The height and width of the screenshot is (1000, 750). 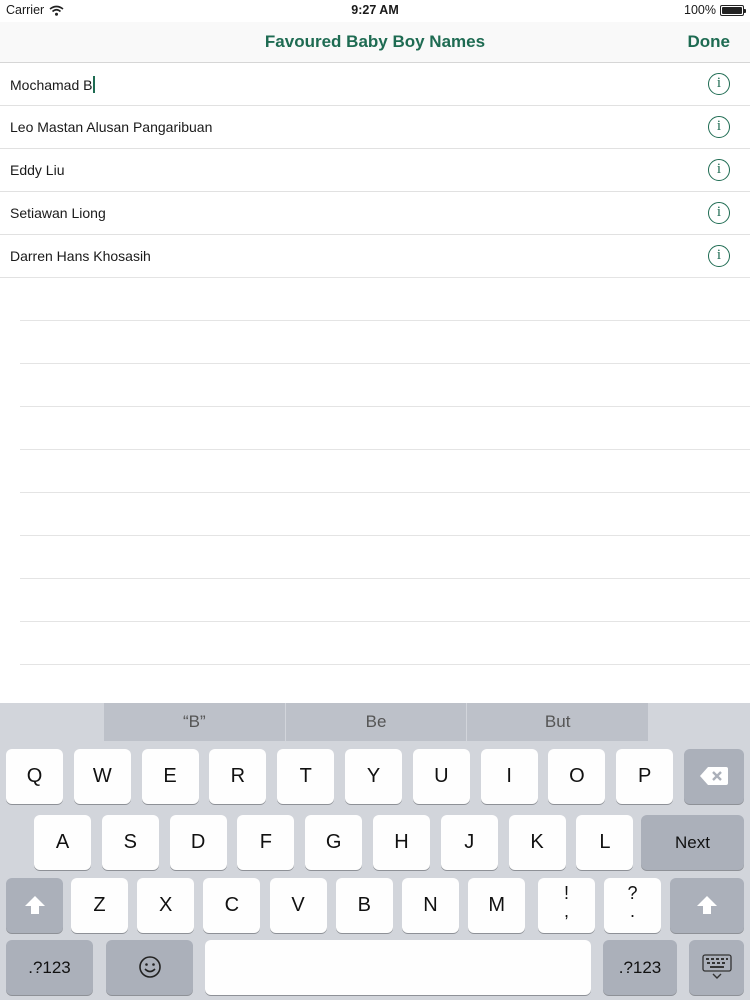 What do you see at coordinates (195, 722) in the screenshot?
I see `suggestion-item: “B”` at bounding box center [195, 722].